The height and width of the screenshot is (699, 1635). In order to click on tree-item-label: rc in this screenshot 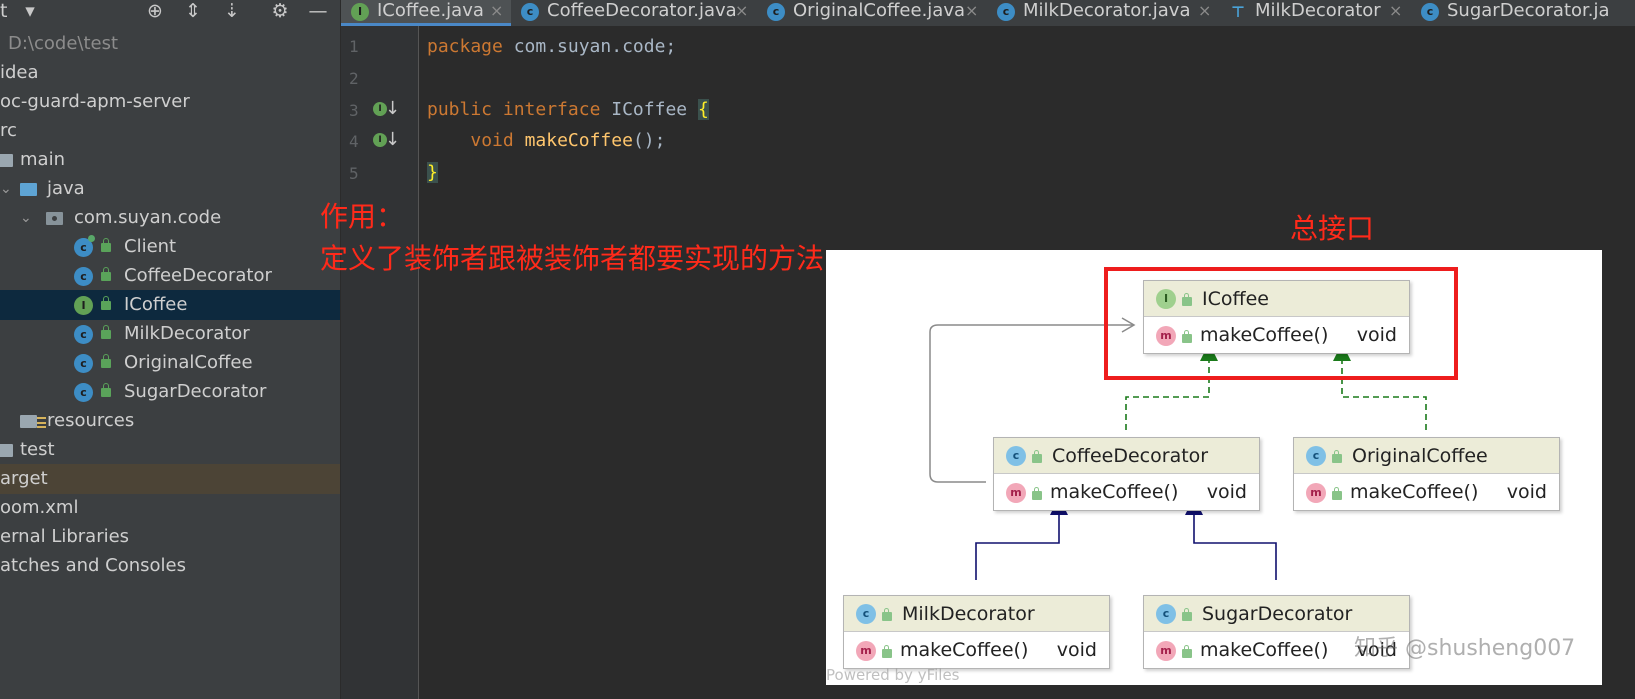, I will do `click(8, 130)`.